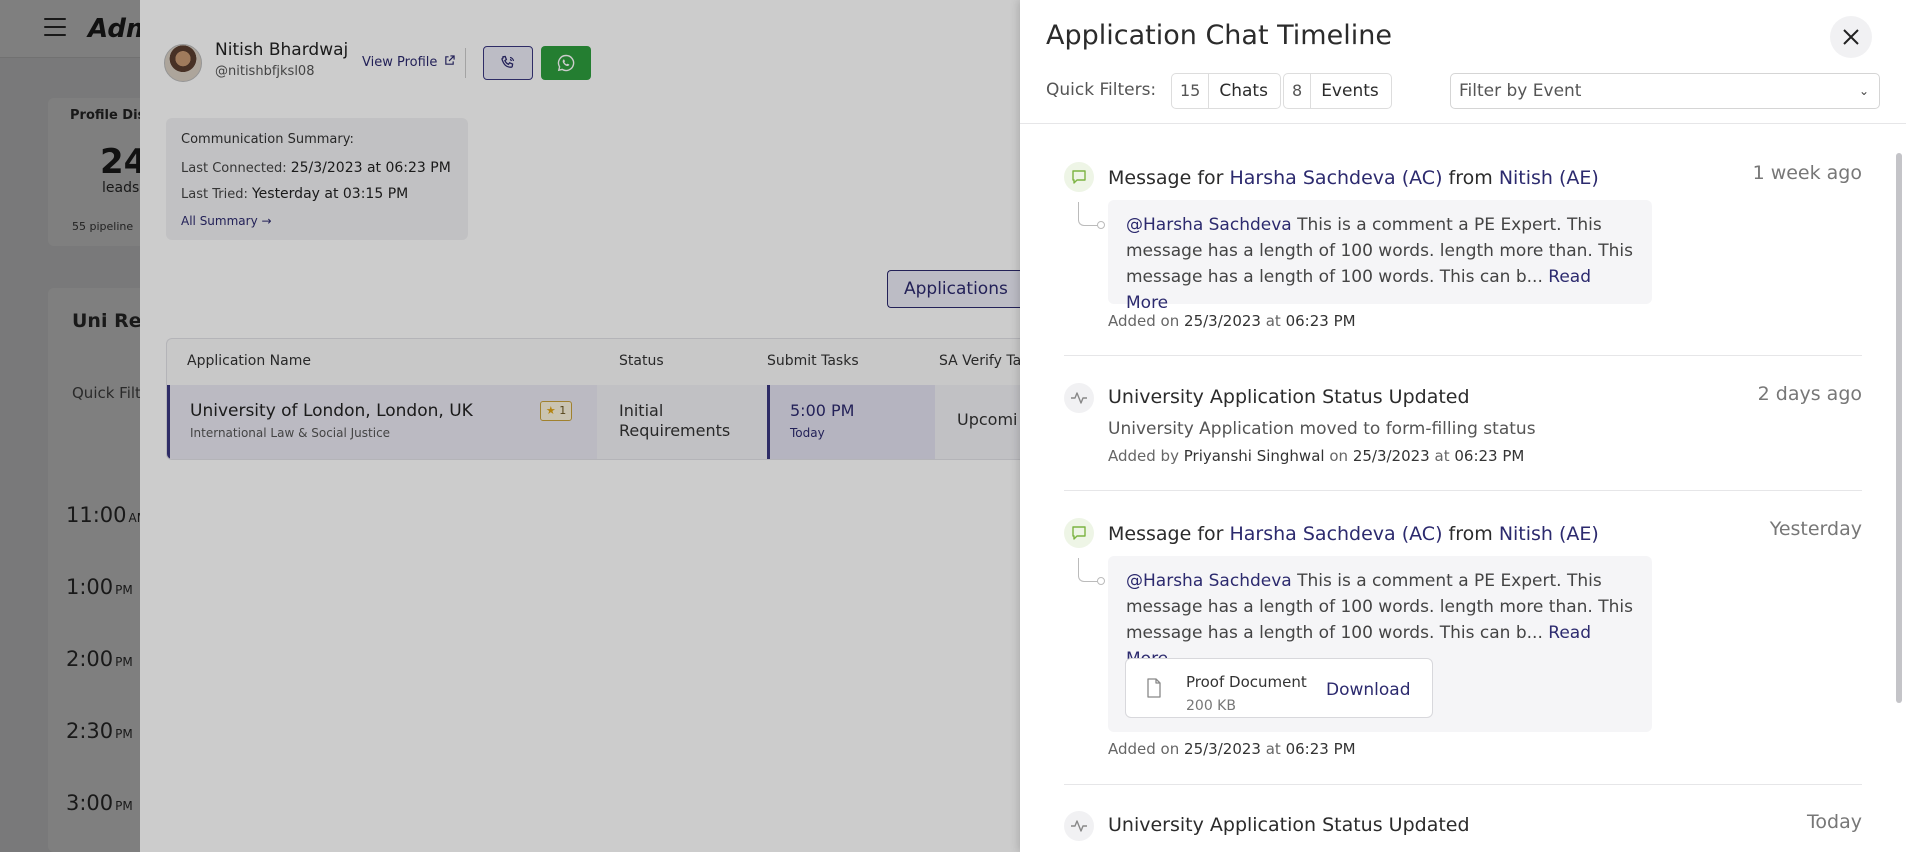 The width and height of the screenshot is (1906, 852). Describe the element at coordinates (1101, 90) in the screenshot. I see `quick-filters-label: Quick Filters:` at that location.